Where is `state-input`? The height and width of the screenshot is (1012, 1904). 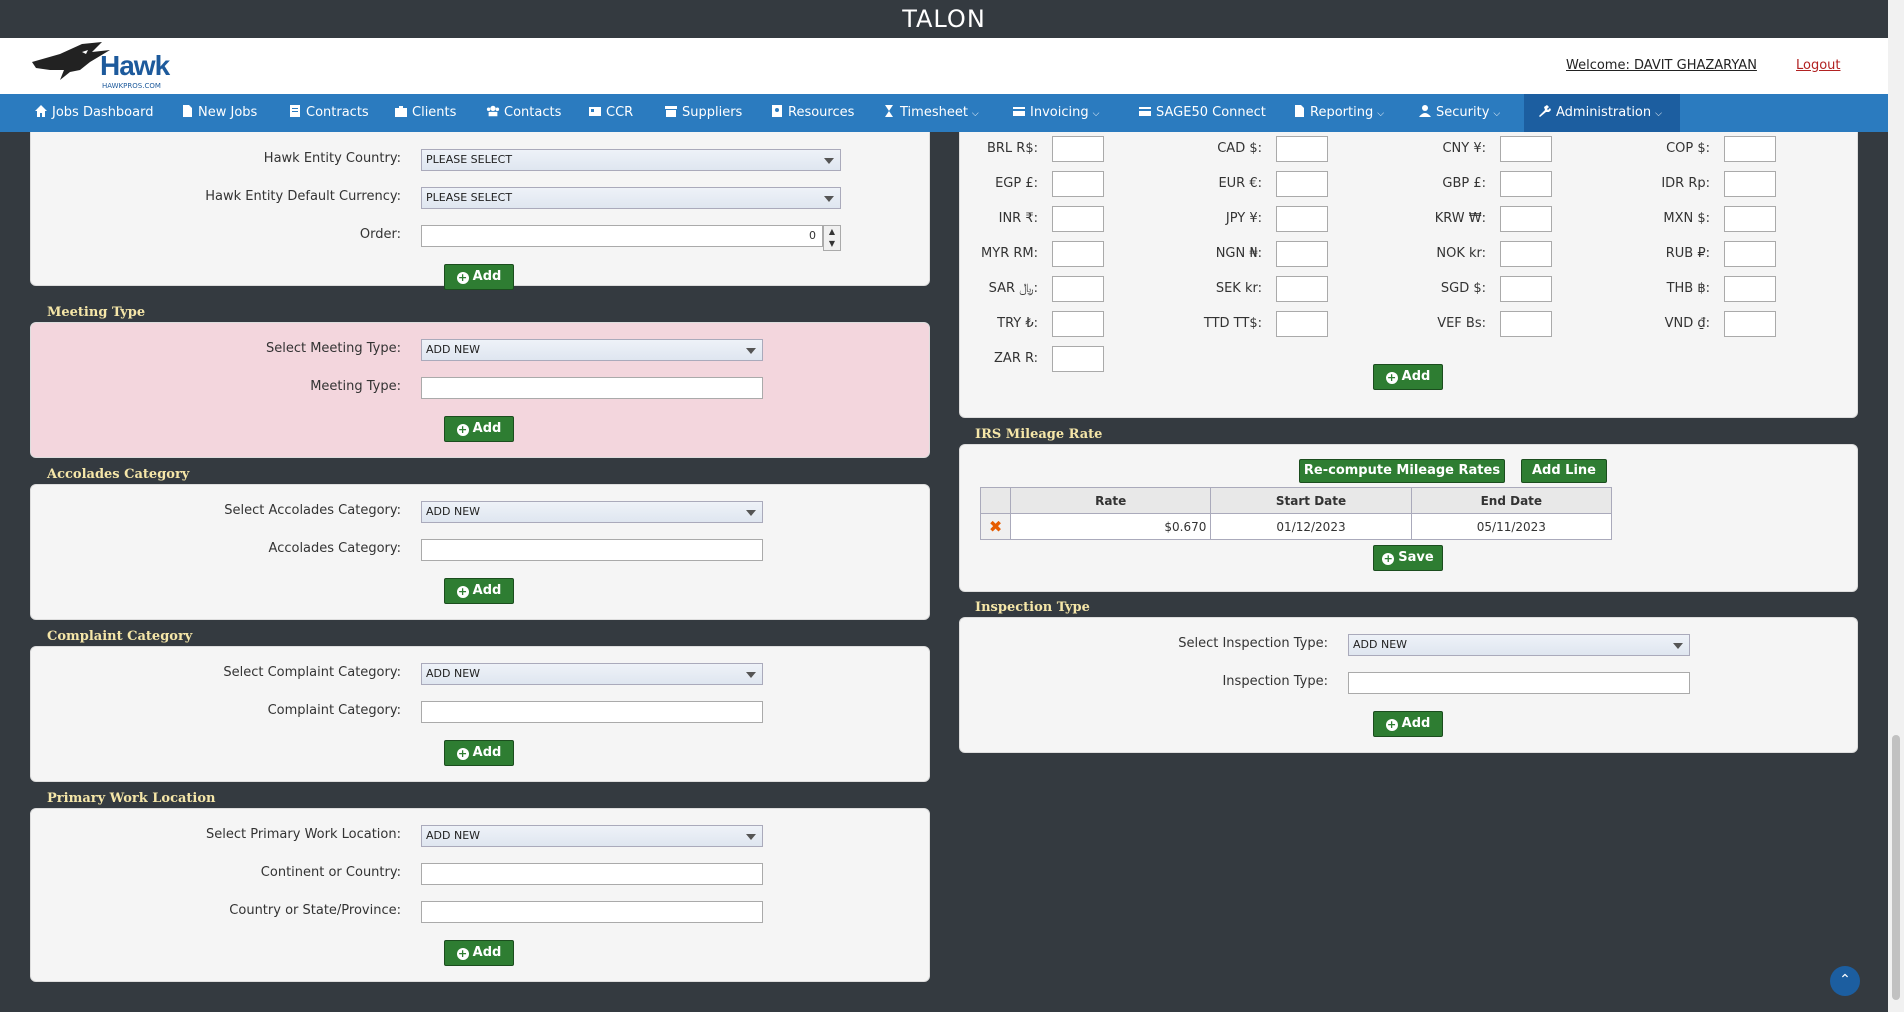 state-input is located at coordinates (592, 912).